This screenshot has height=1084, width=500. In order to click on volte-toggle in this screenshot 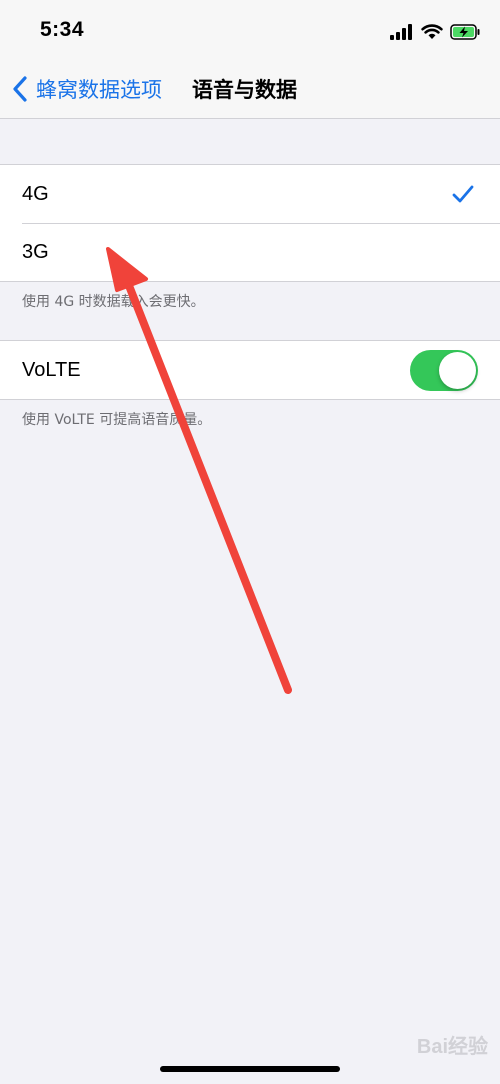, I will do `click(444, 370)`.